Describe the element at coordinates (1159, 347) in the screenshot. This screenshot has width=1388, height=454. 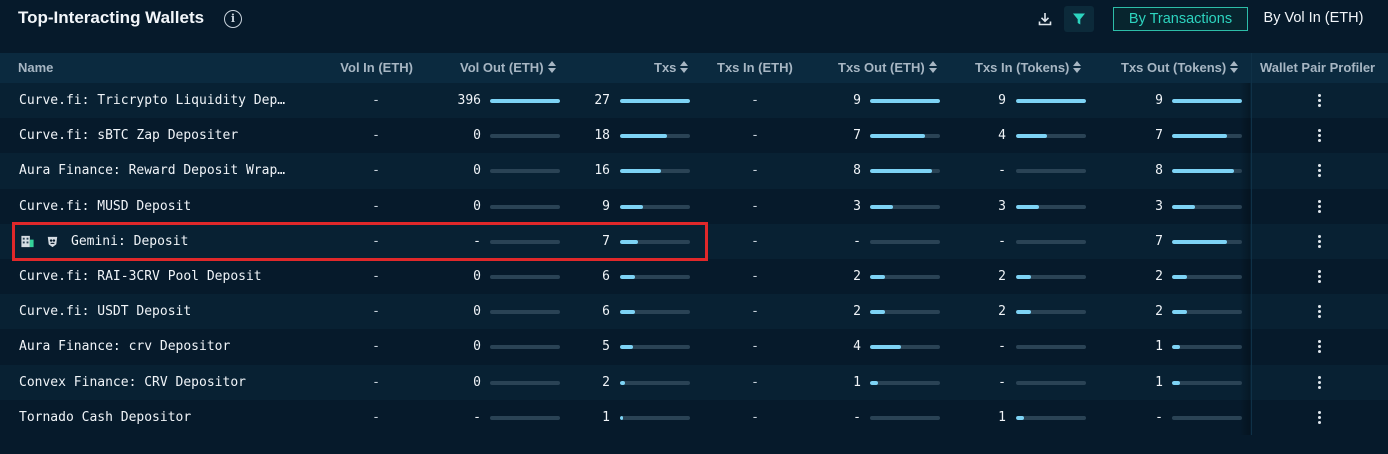
I see `txs-out-tokens-value: 1` at that location.